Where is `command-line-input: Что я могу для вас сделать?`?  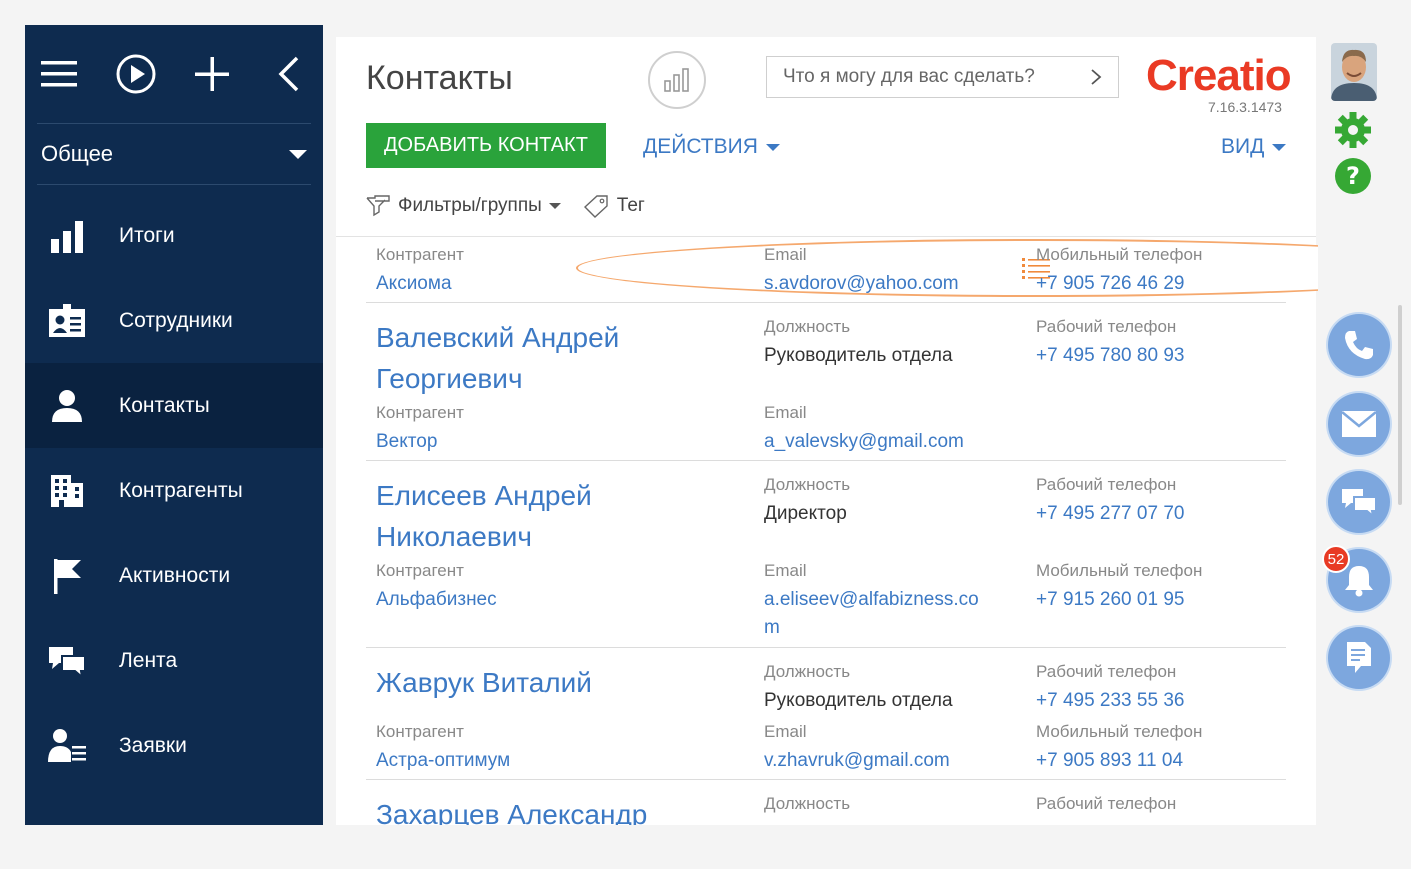 command-line-input: Что я могу для вас сделать? is located at coordinates (942, 77).